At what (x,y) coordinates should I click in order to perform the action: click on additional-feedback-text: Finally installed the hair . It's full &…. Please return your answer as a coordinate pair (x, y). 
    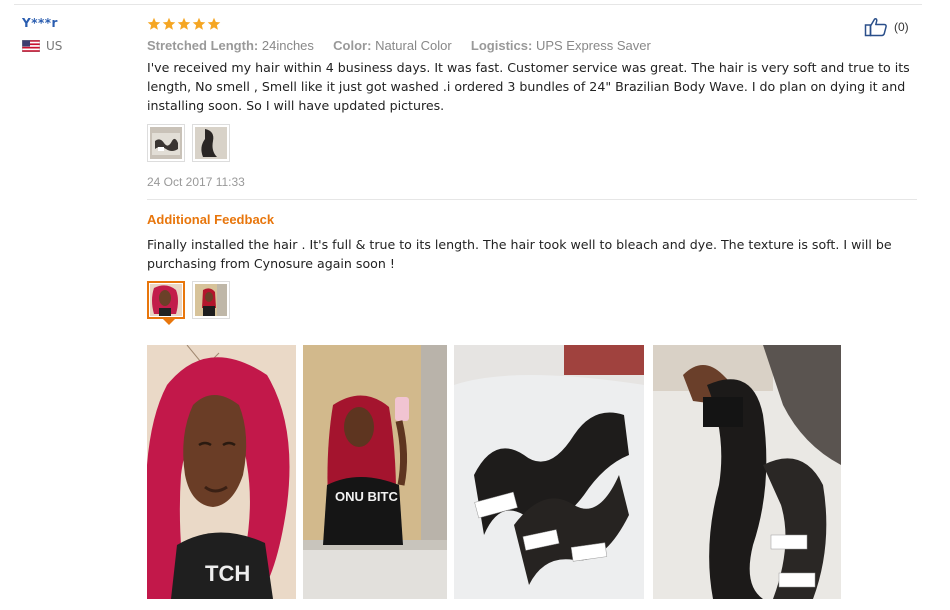
    Looking at the image, I should click on (519, 254).